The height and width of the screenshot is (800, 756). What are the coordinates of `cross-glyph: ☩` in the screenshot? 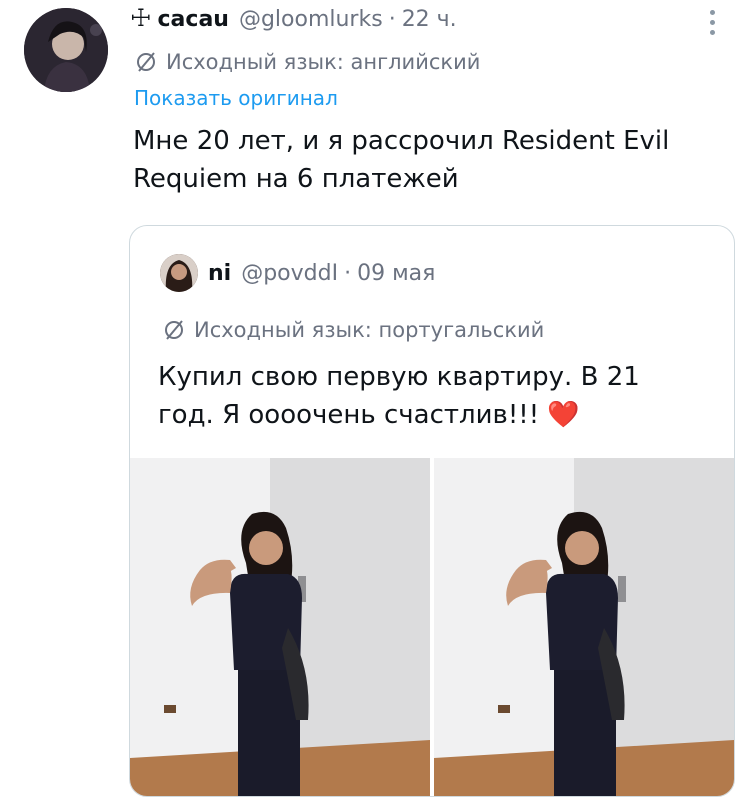 It's located at (141, 18).